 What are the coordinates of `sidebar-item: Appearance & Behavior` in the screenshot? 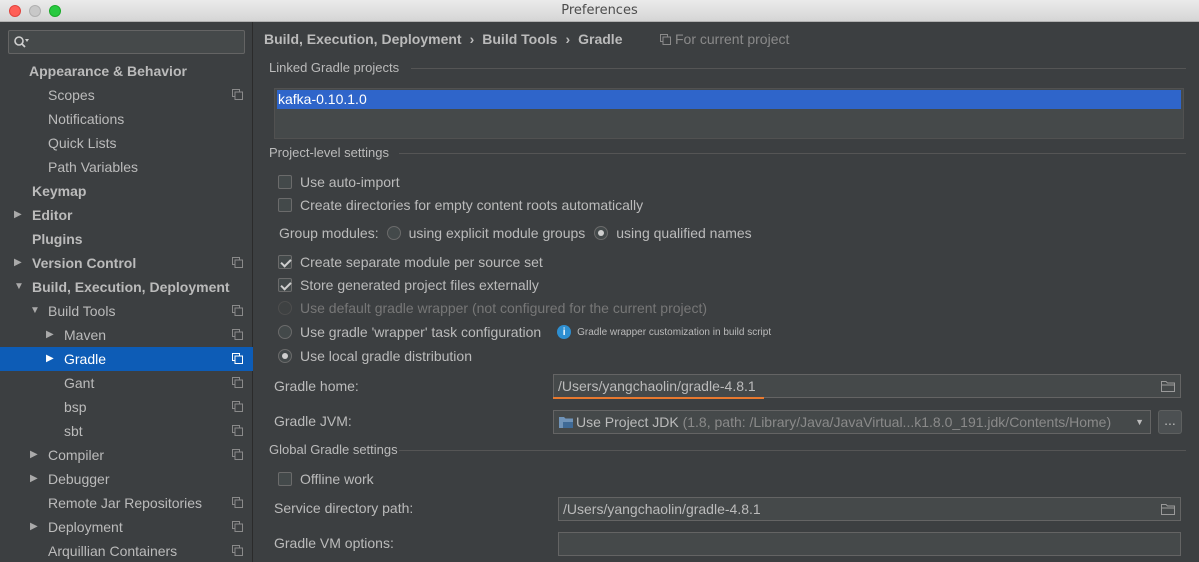 It's located at (126, 71).